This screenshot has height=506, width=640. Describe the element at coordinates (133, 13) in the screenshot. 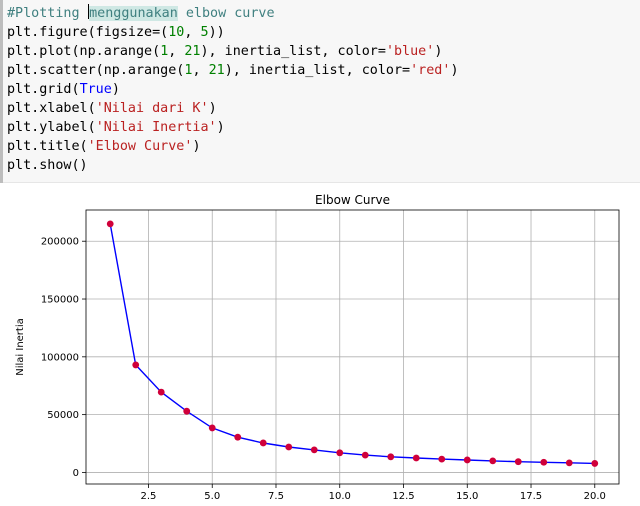

I see `code-token: menggunakan` at that location.